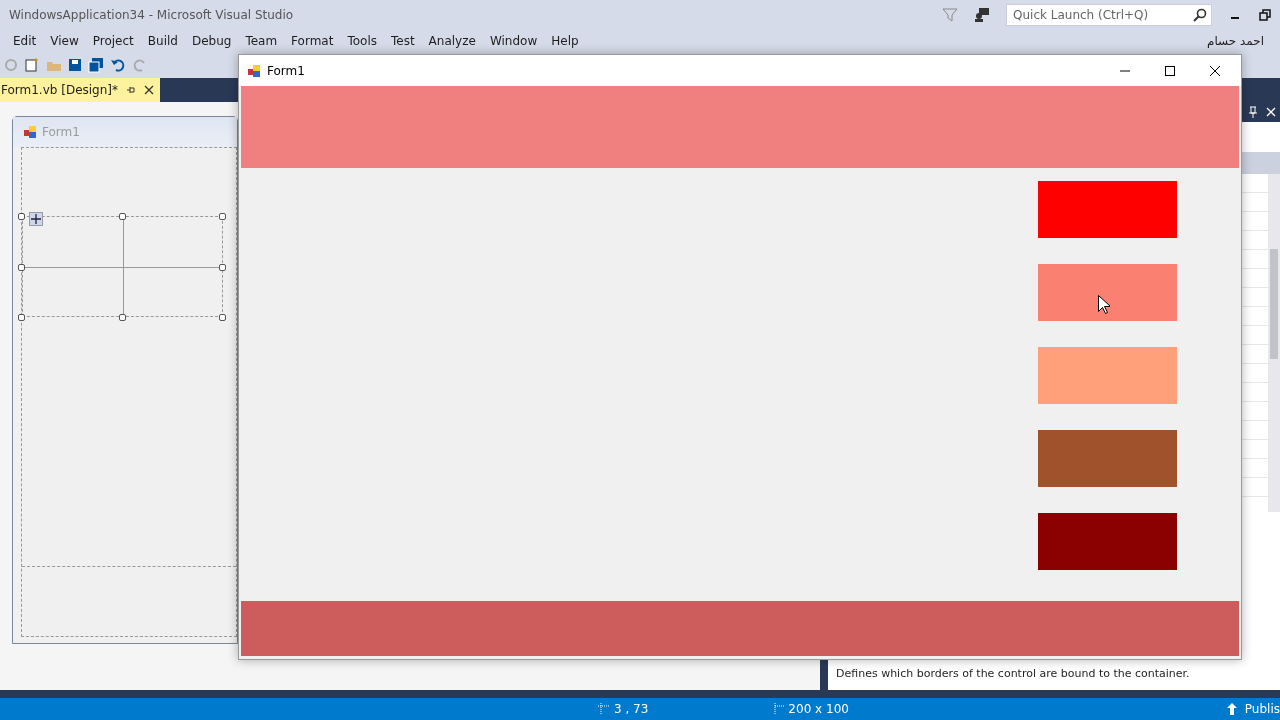 This screenshot has width=1280, height=720. I want to click on up-arrow-icon, so click(1231, 709).